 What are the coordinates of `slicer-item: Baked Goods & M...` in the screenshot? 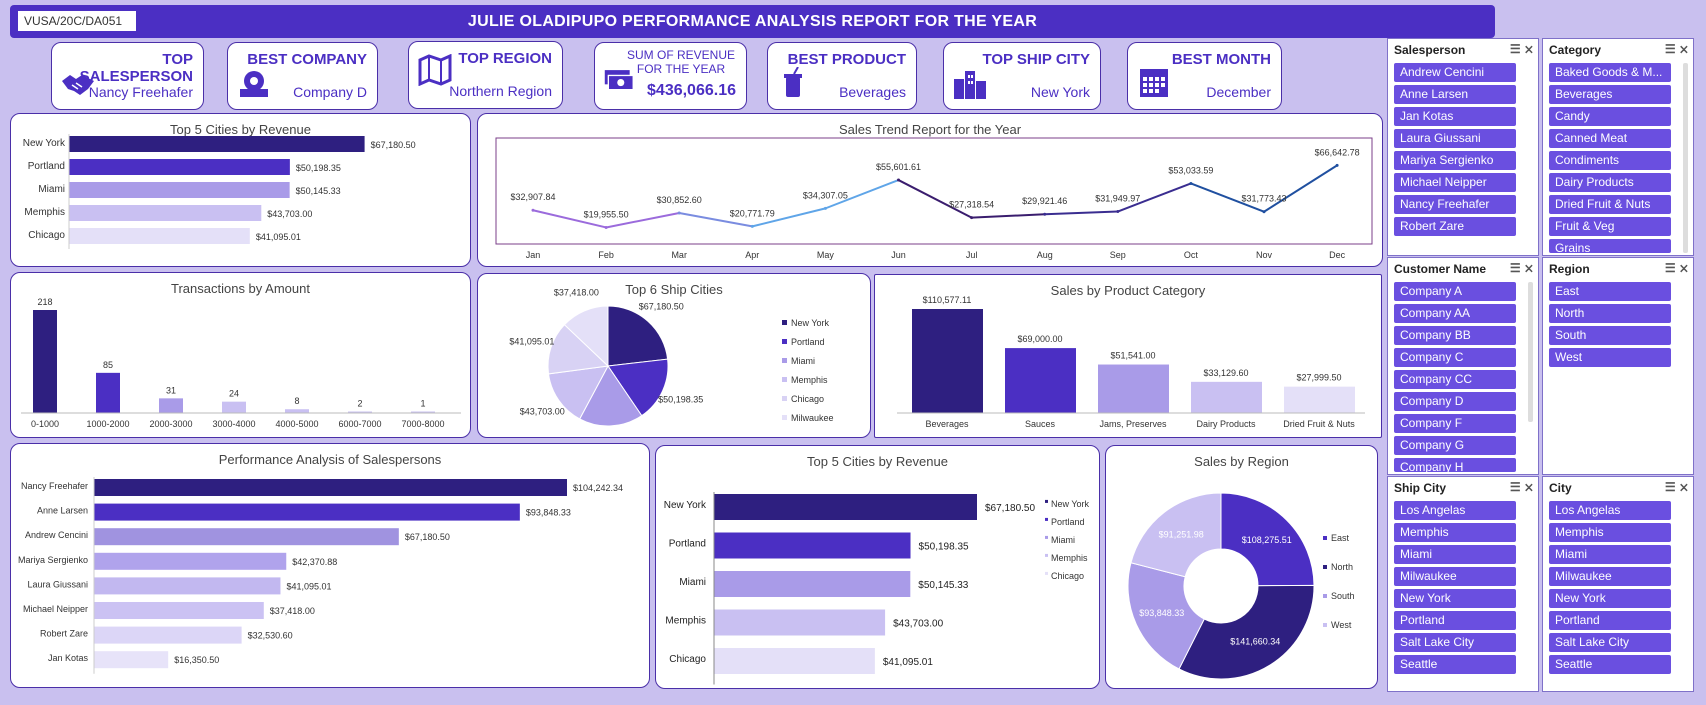 It's located at (1610, 72).